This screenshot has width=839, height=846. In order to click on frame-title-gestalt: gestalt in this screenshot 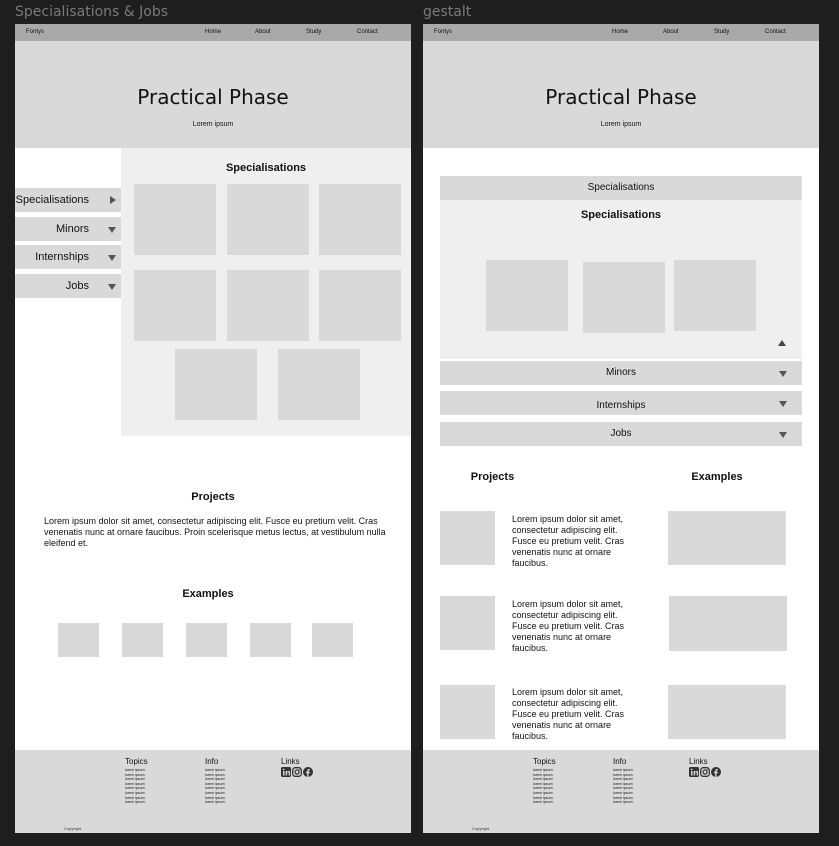, I will do `click(447, 12)`.